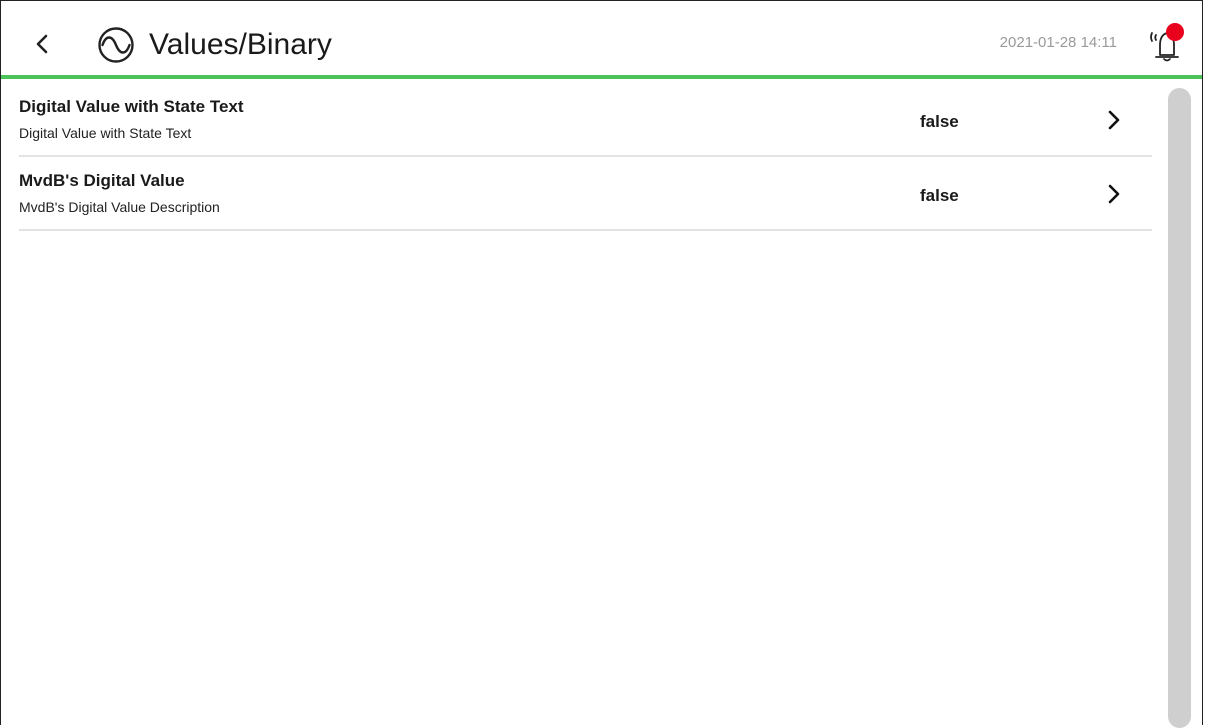 The image size is (1205, 728). I want to click on header-bar: Values/Binary 2021-01-28 14:11, so click(601, 40).